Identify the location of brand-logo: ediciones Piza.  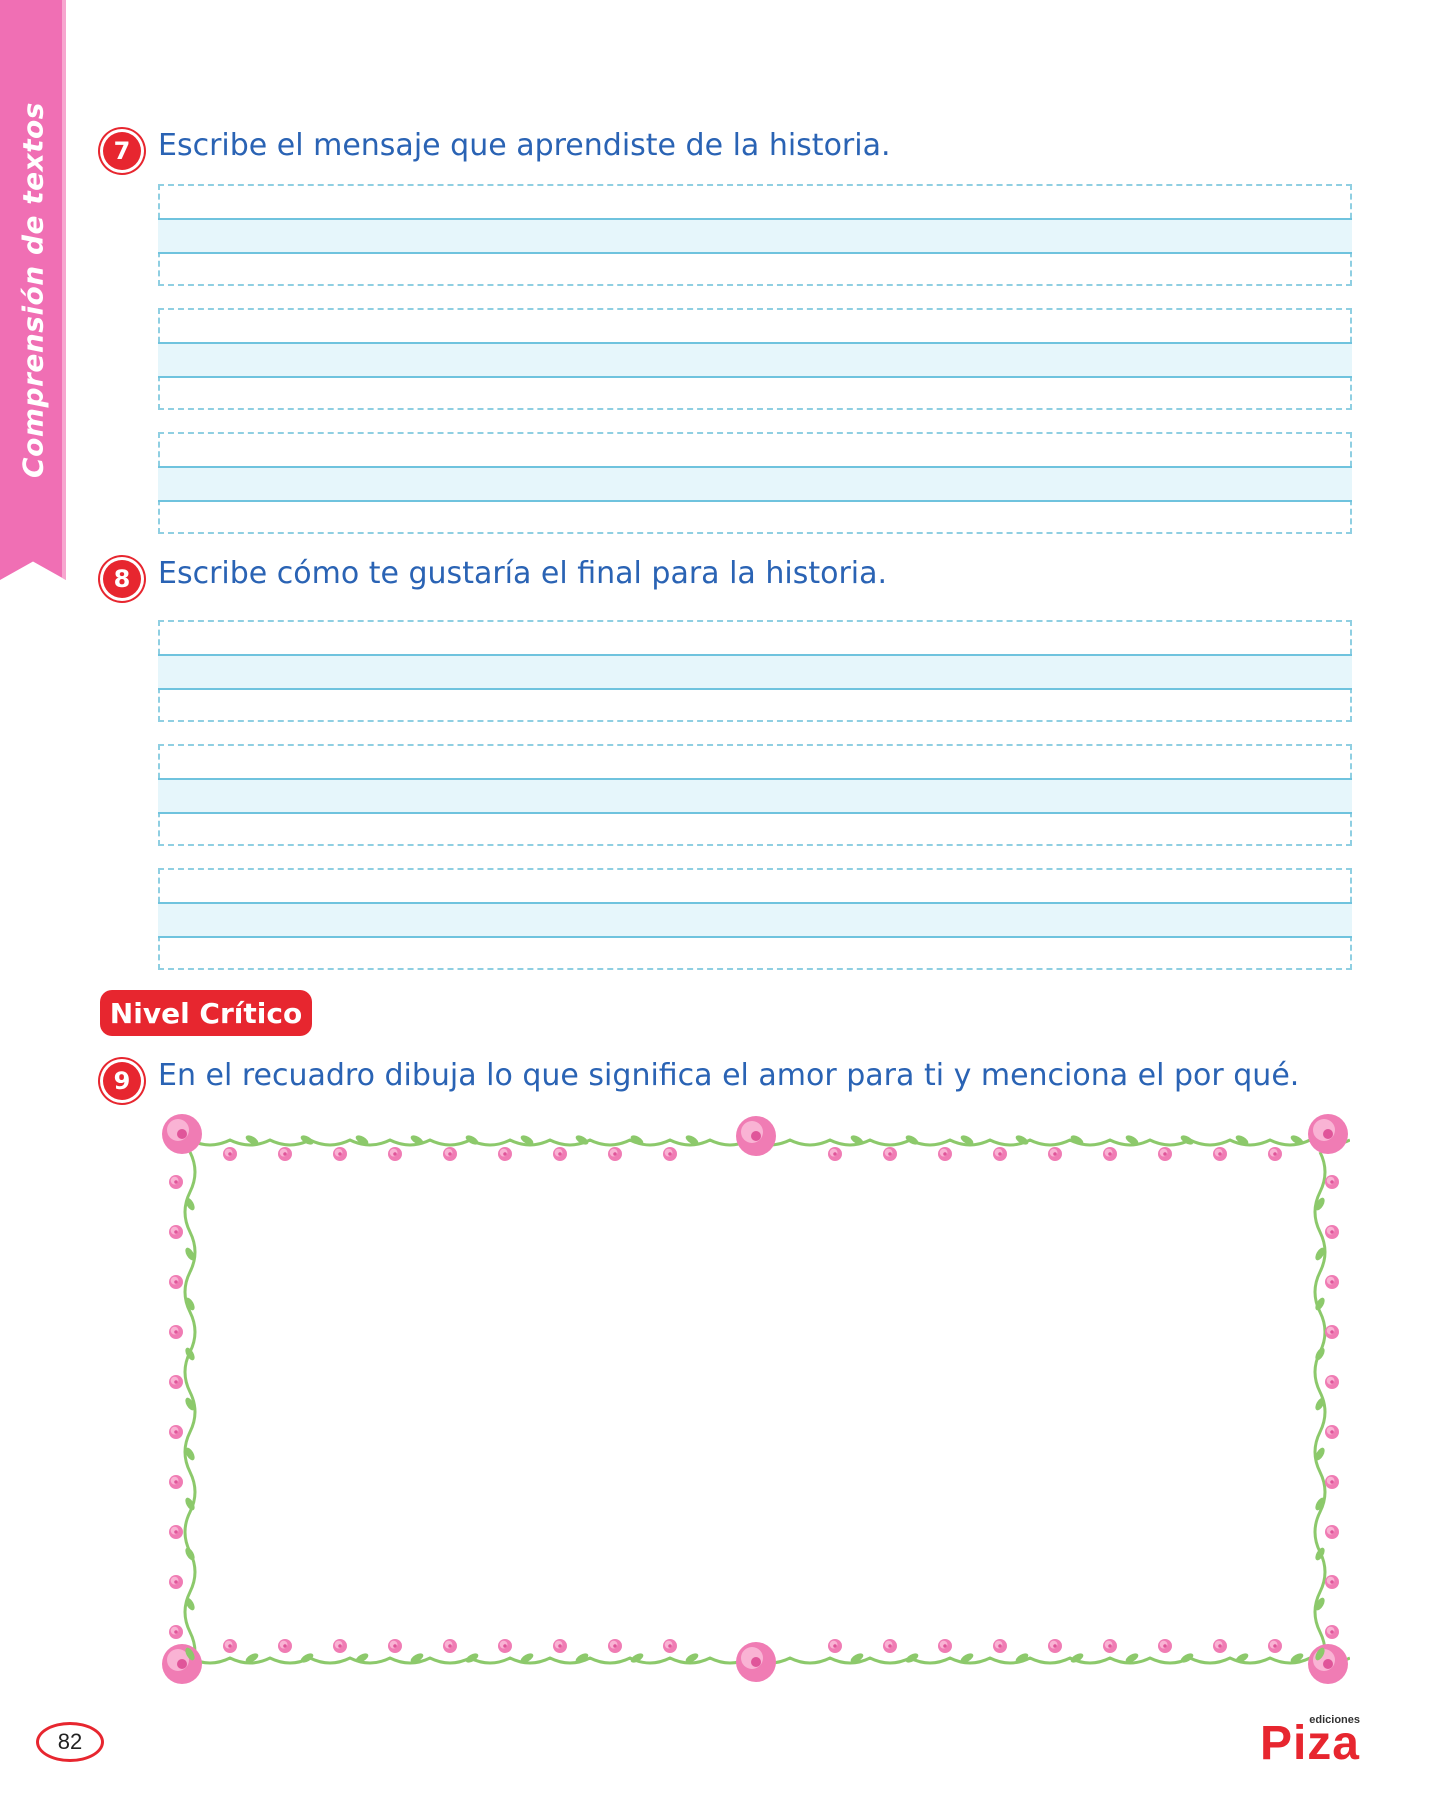
(1305, 1742).